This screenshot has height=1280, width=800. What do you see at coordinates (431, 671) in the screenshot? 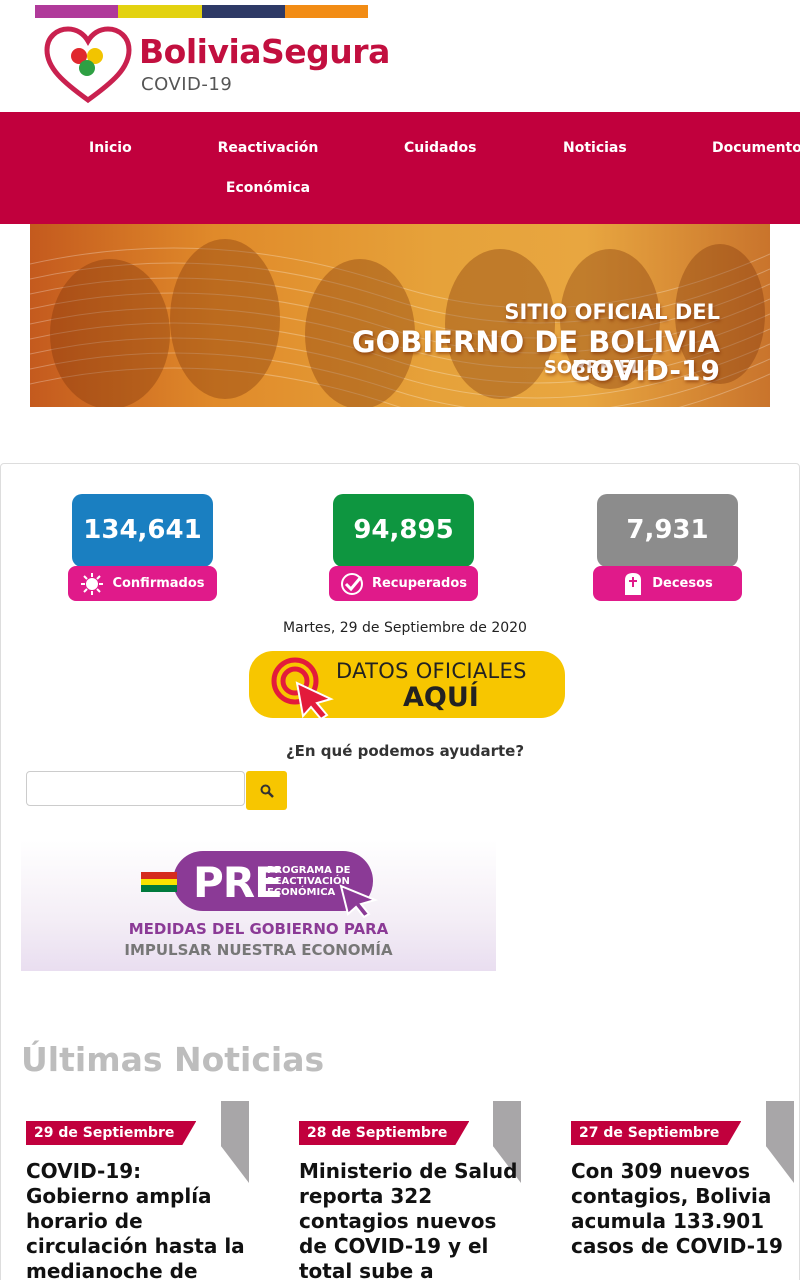
I see `official-data-line1: DATOS OFICIALES` at bounding box center [431, 671].